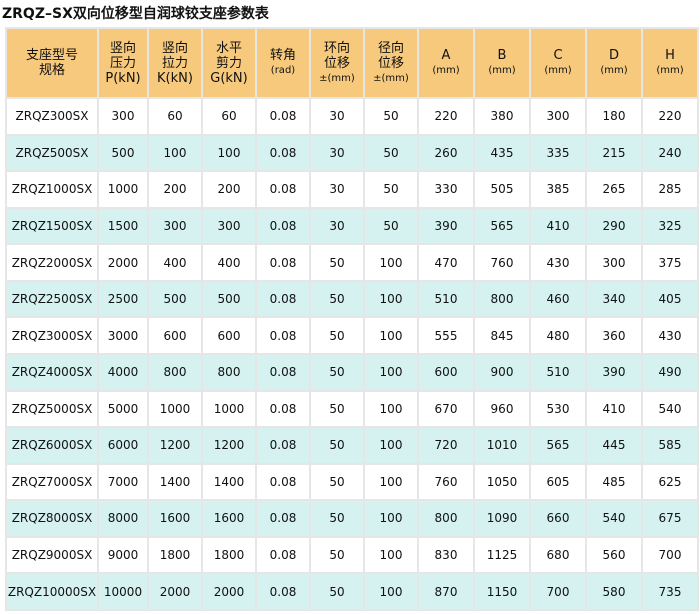  Describe the element at coordinates (391, 63) in the screenshot. I see `column-header: 径向 位移 ±(mm)` at that location.